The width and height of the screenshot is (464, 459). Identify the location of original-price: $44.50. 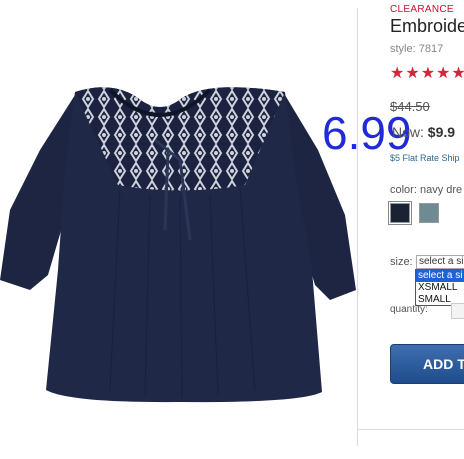
(410, 106).